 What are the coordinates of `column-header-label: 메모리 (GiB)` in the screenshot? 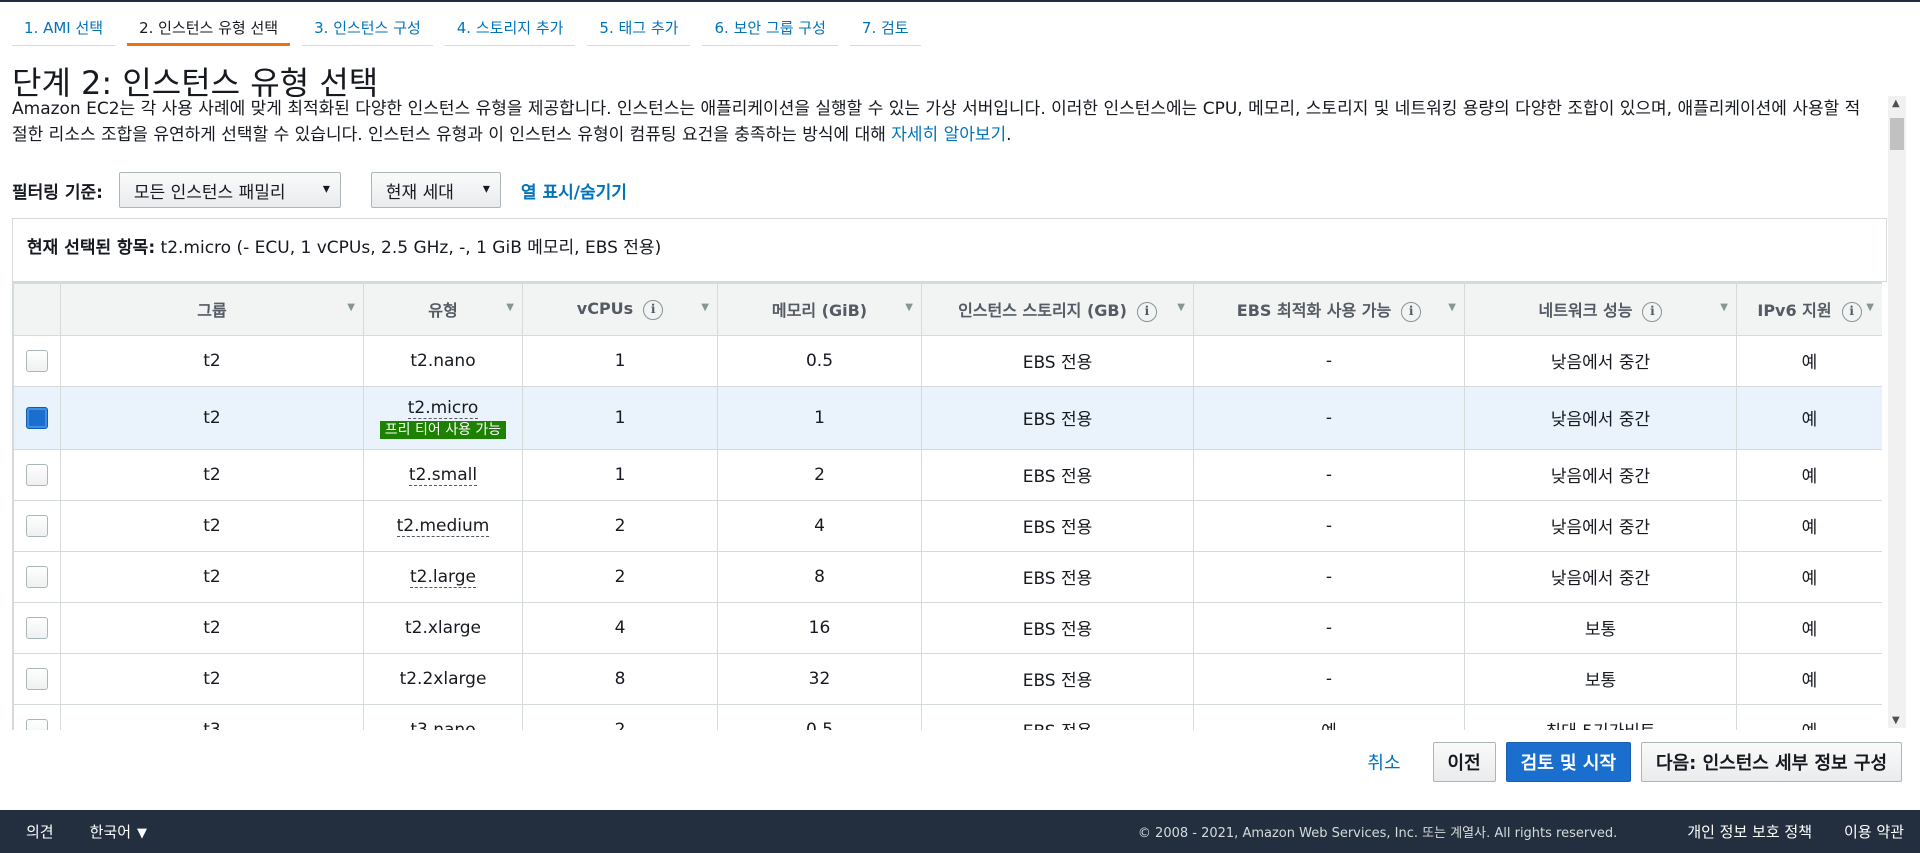 It's located at (819, 311).